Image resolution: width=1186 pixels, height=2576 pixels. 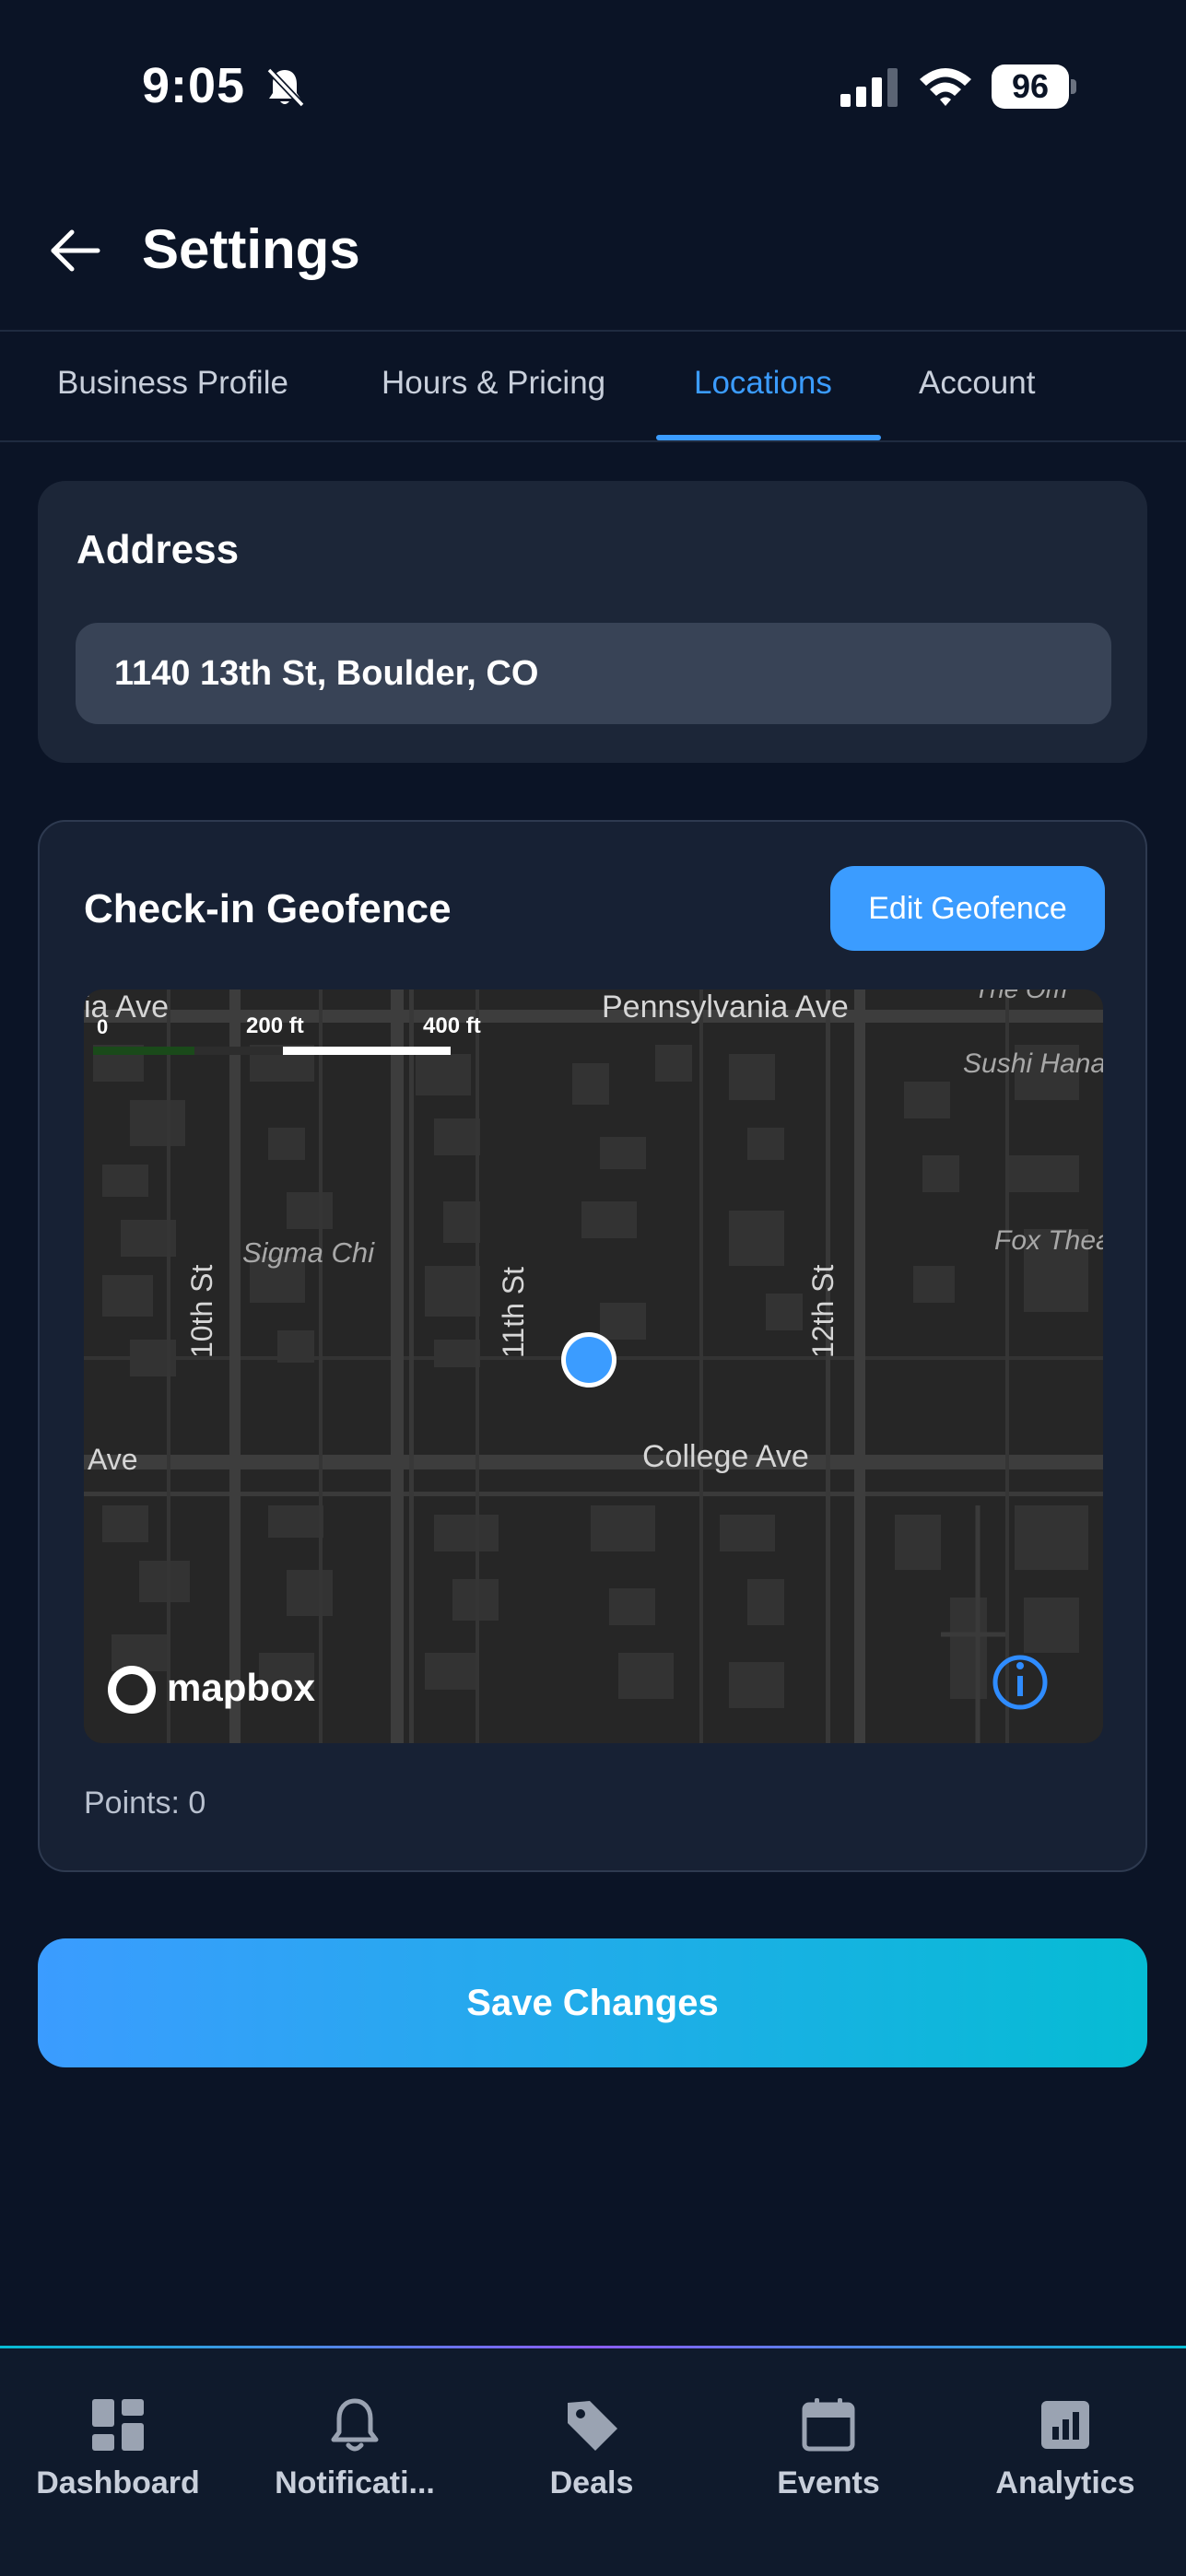 I want to click on map-street-label: College Ave, so click(x=725, y=1456).